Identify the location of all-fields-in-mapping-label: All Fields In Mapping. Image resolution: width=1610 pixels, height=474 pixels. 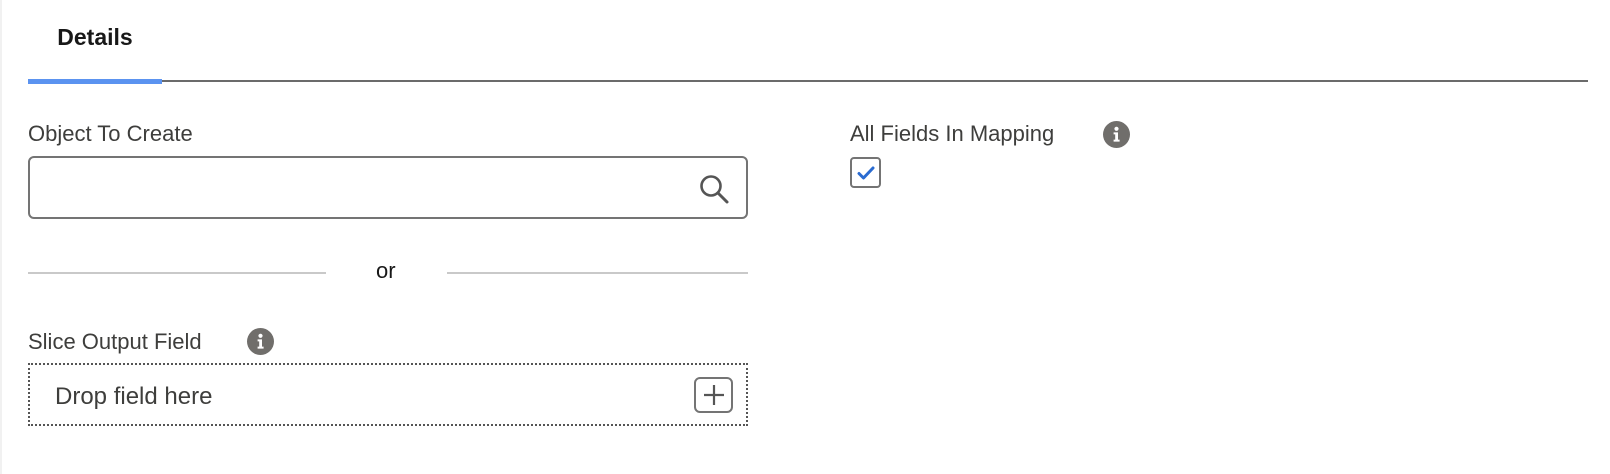
(952, 133).